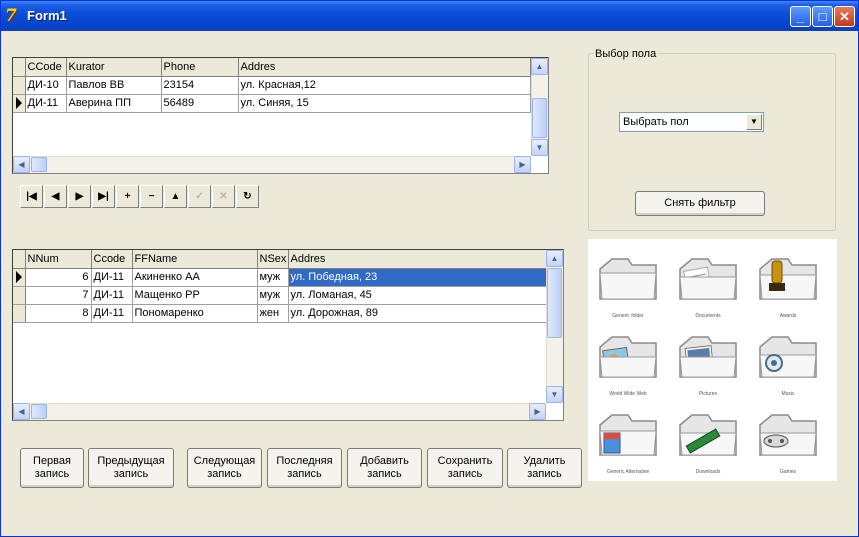  What do you see at coordinates (429, 16) in the screenshot?
I see `title-bar: 7 Form1 _ □ ✕` at bounding box center [429, 16].